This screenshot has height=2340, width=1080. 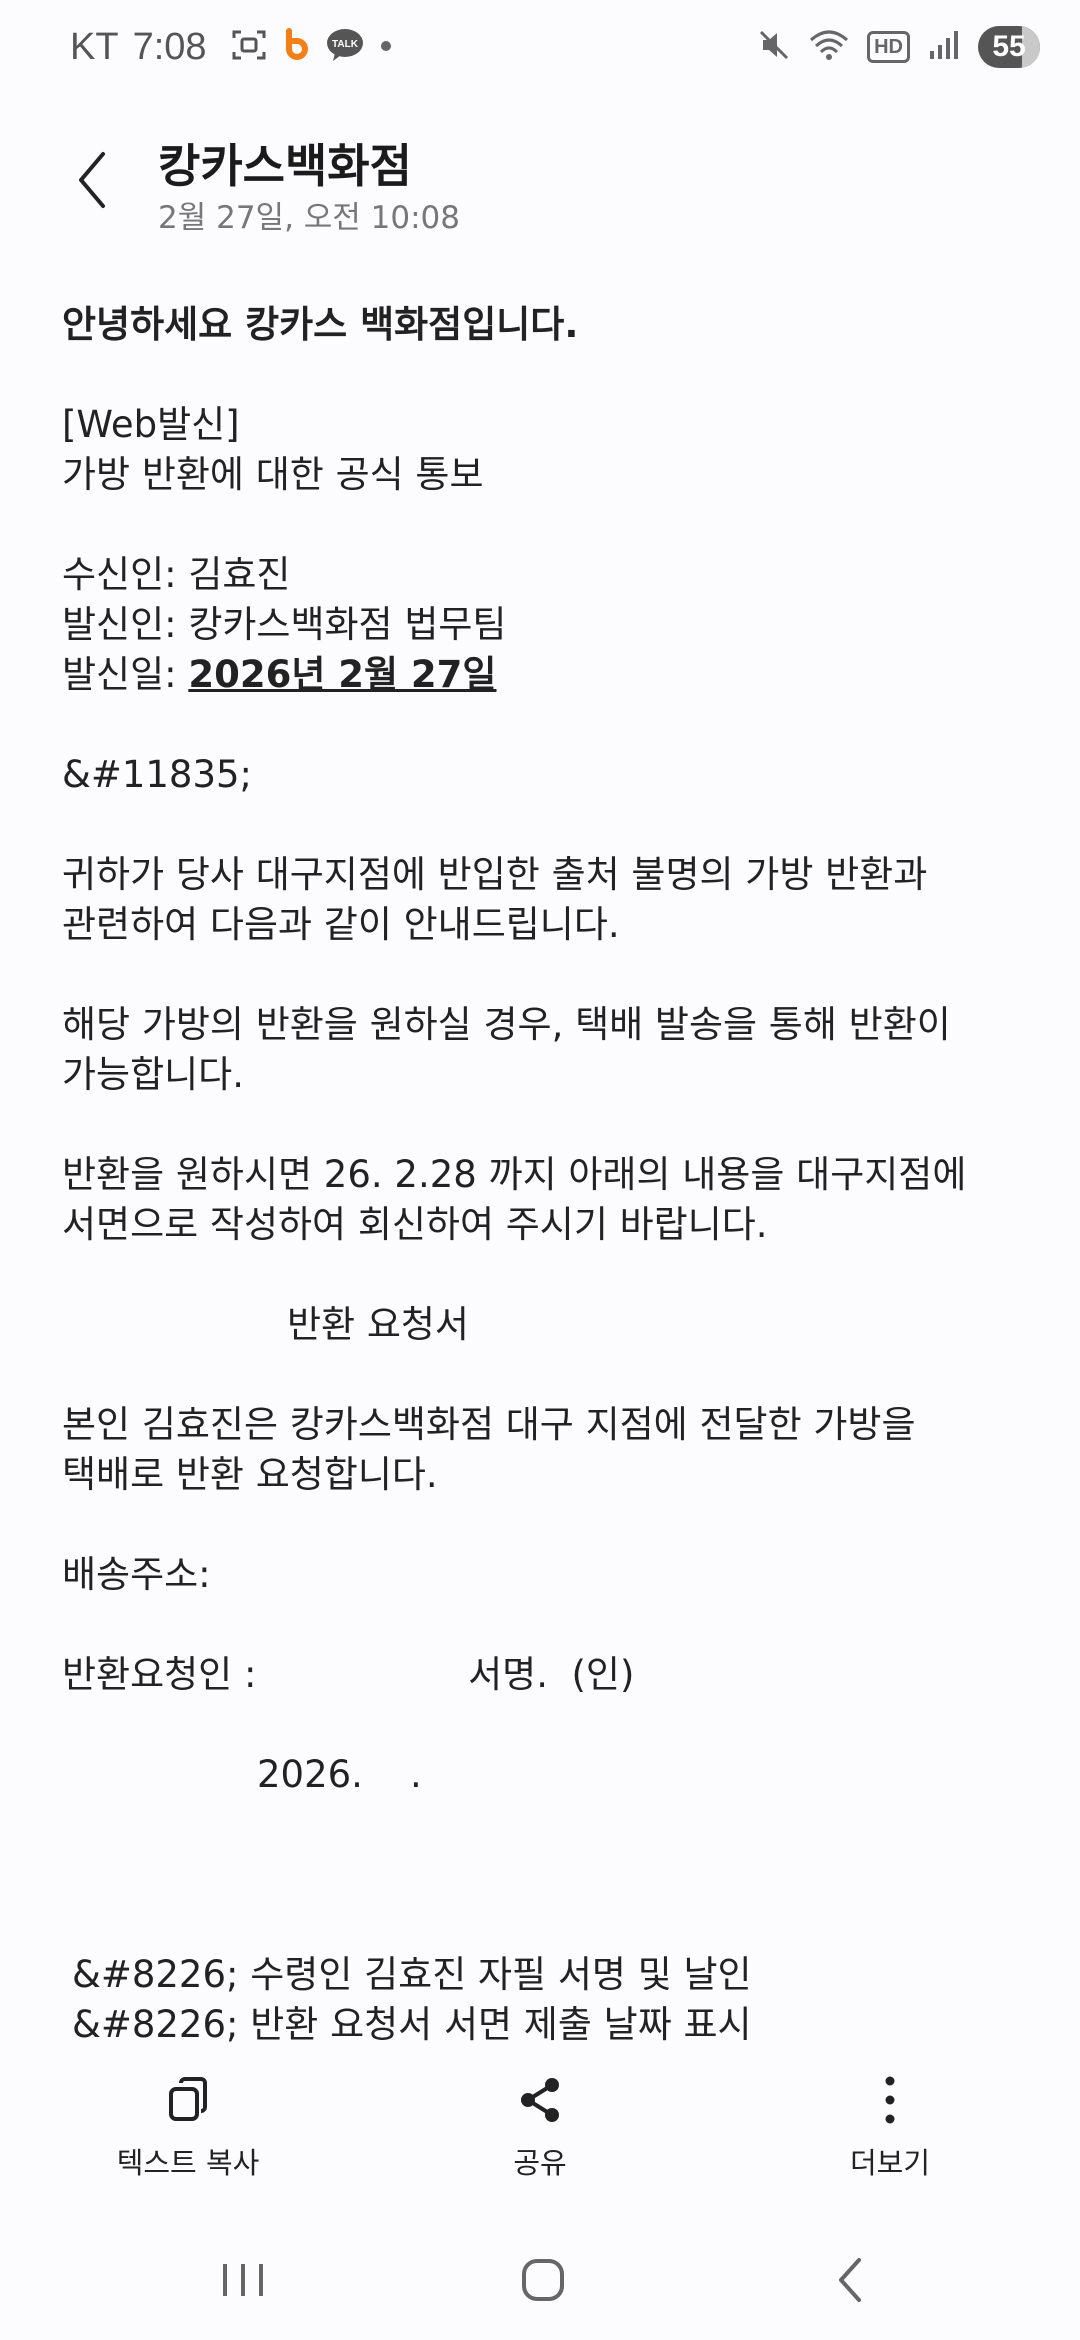 What do you see at coordinates (345, 44) in the screenshot?
I see `kakao-talk-label: TALK` at bounding box center [345, 44].